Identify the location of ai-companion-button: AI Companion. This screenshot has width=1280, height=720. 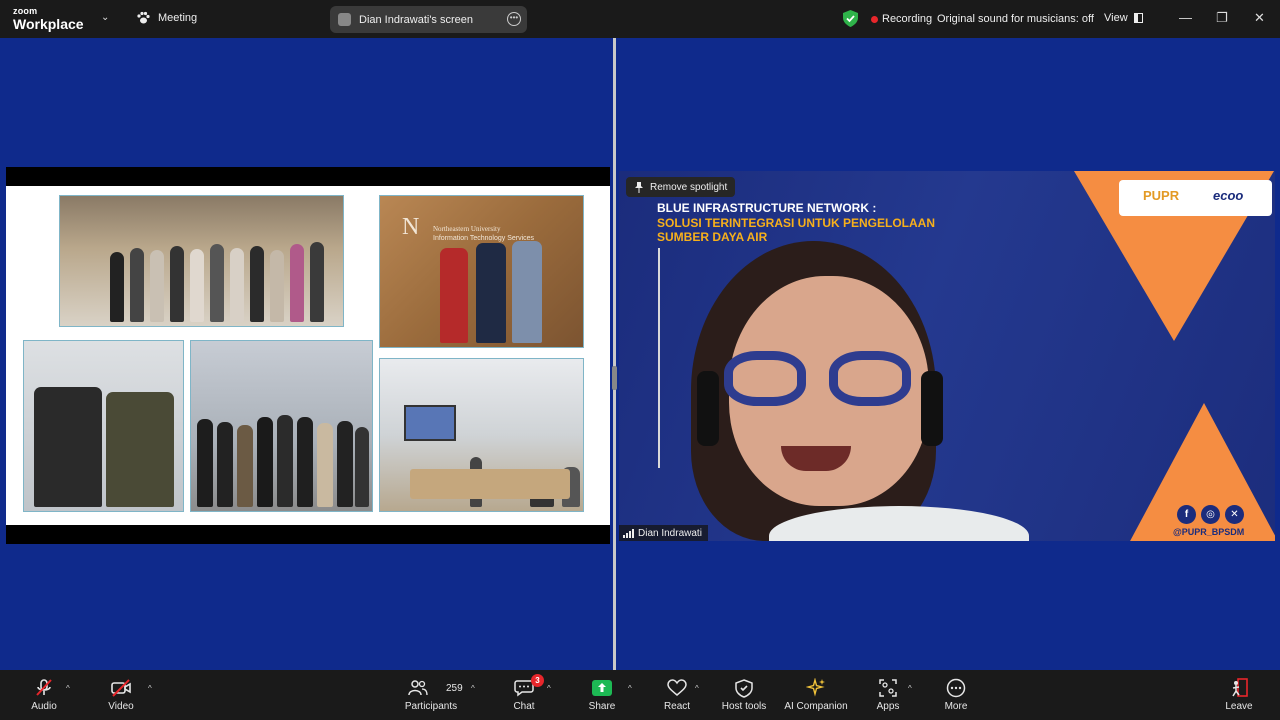
(816, 695).